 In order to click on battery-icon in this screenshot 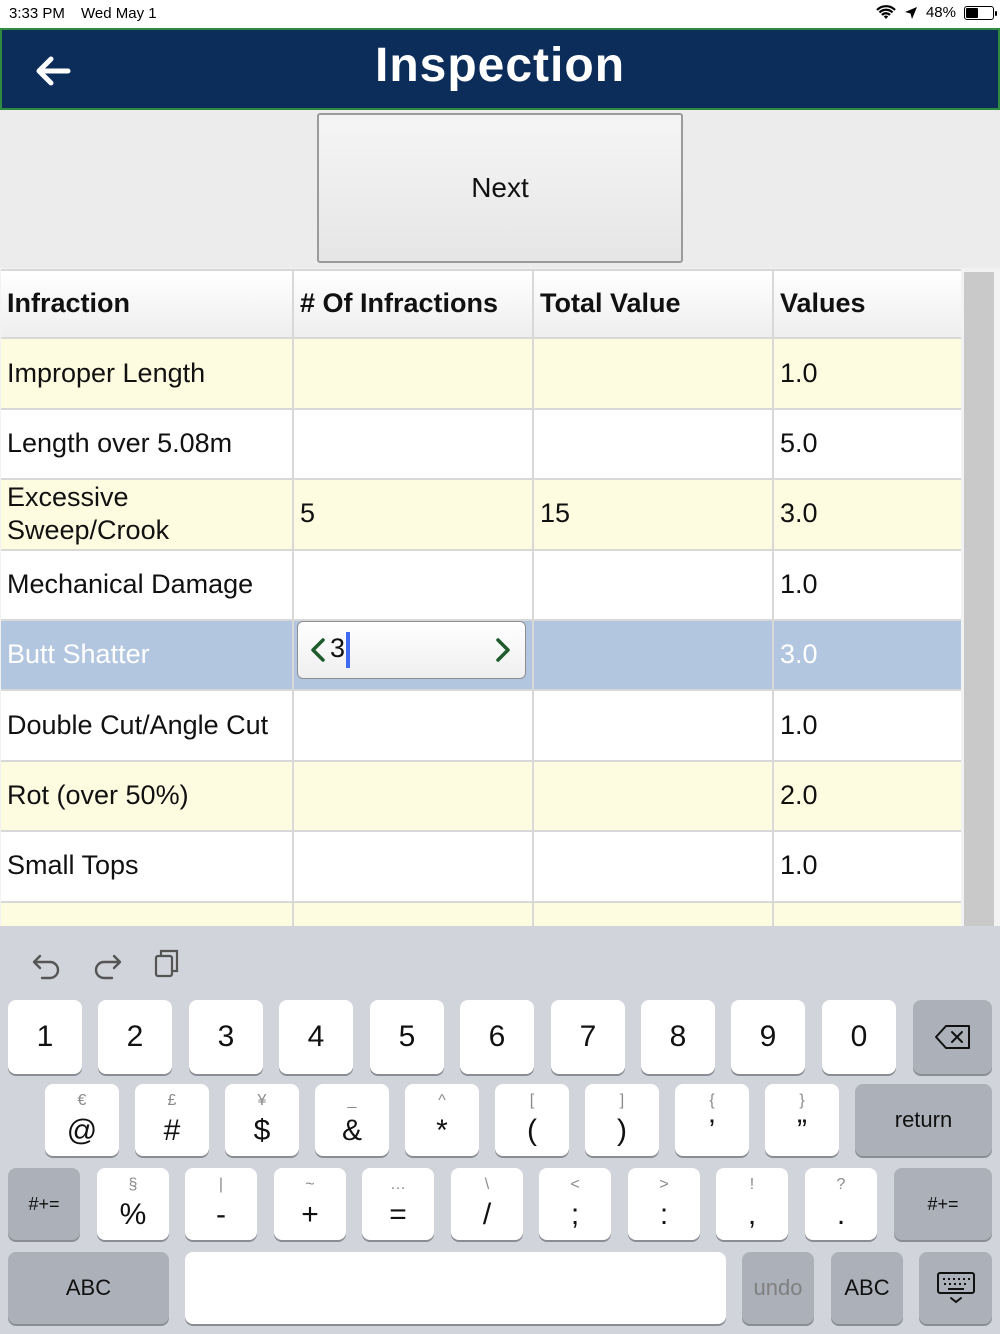, I will do `click(980, 12)`.